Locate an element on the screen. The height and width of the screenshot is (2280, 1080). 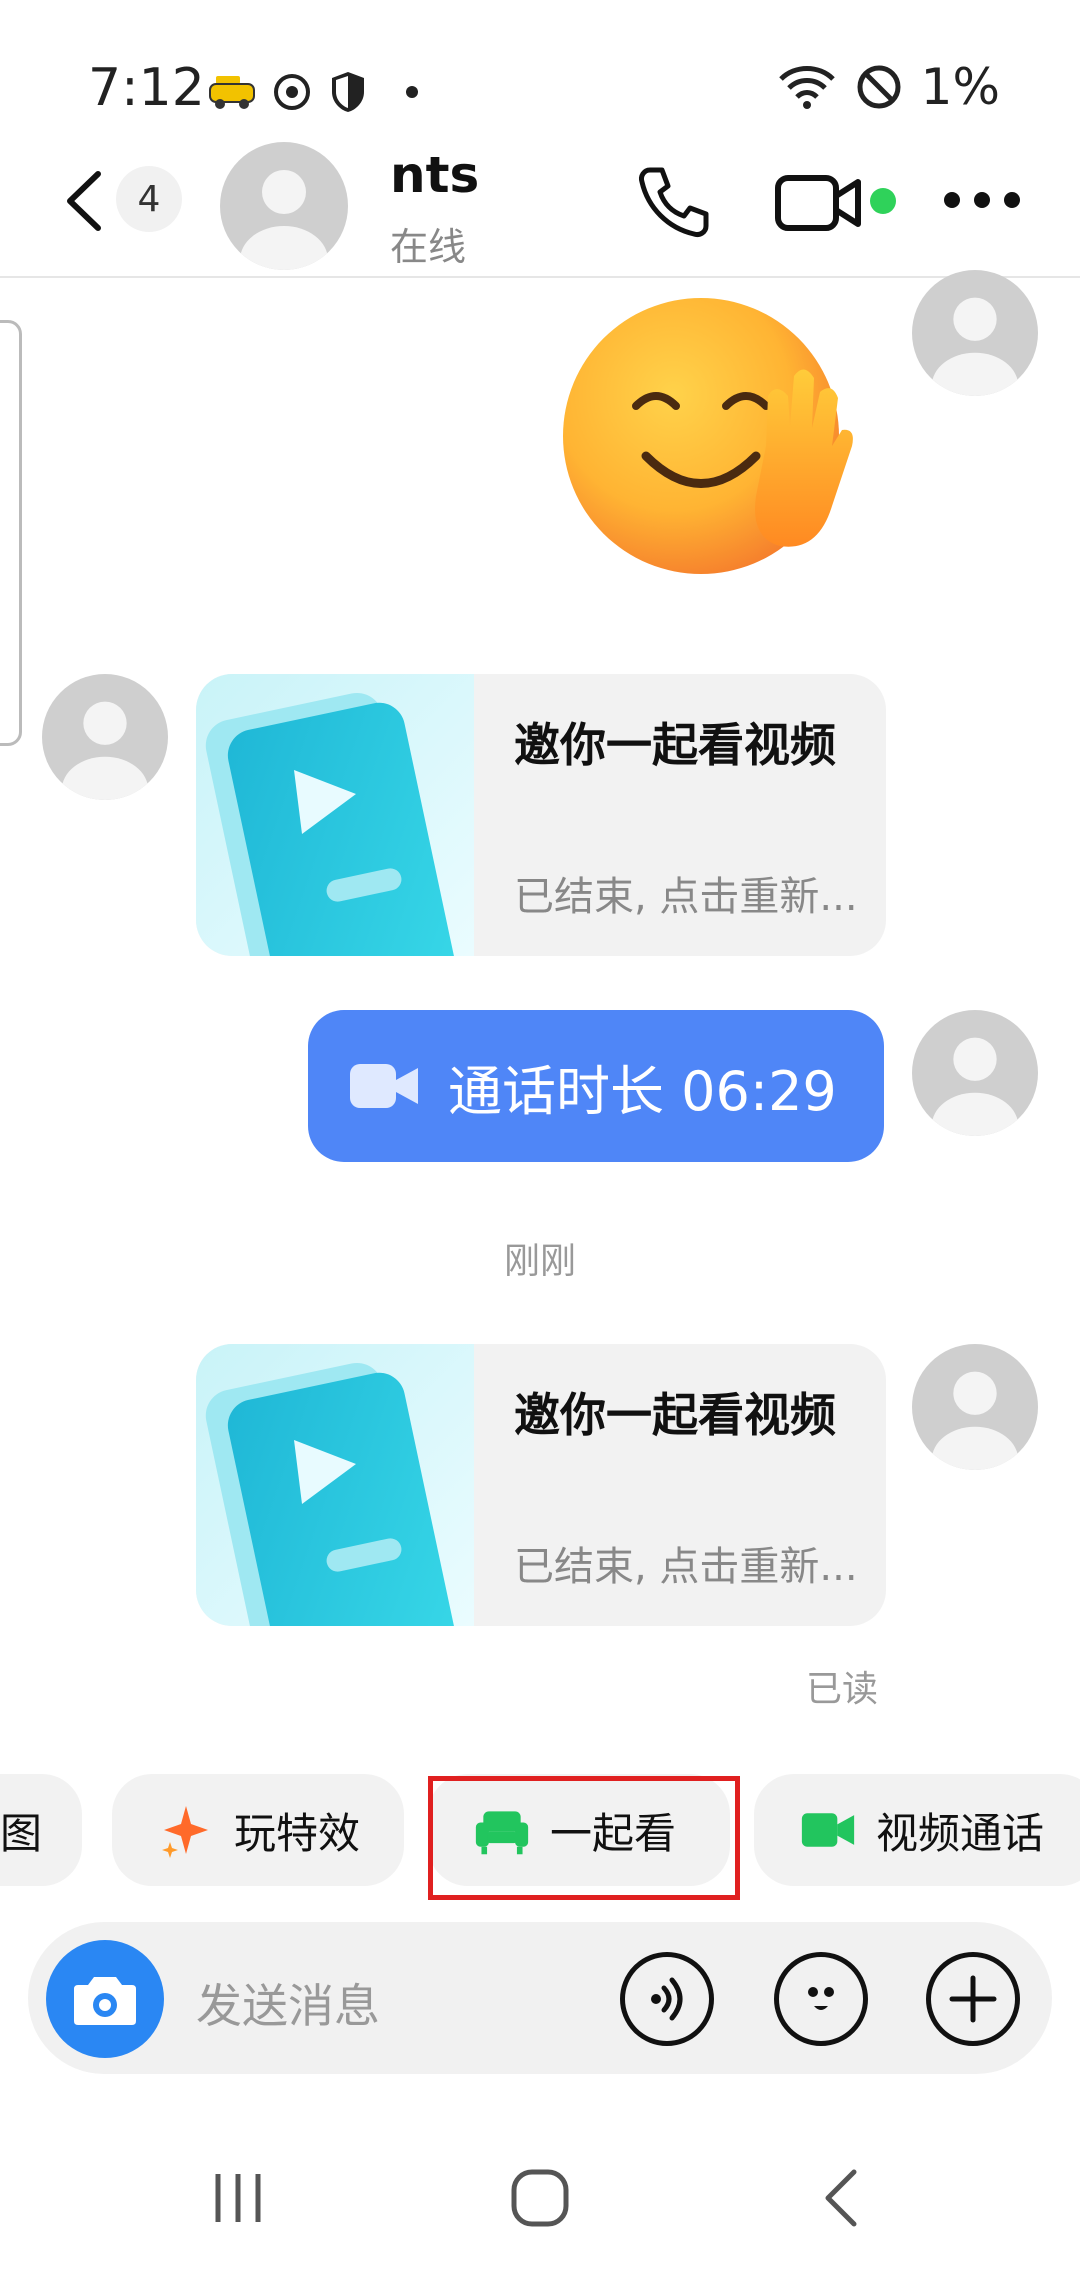
status-time: 7:12 is located at coordinates (146, 88).